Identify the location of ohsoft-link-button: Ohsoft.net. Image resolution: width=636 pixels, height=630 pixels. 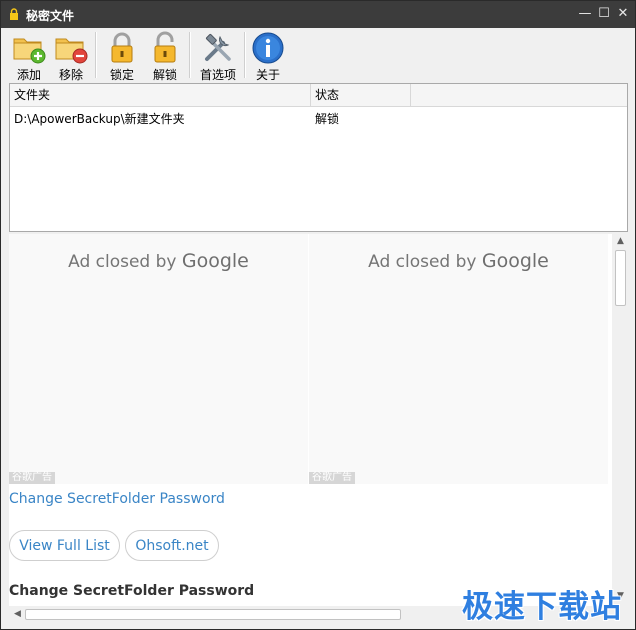
(172, 545).